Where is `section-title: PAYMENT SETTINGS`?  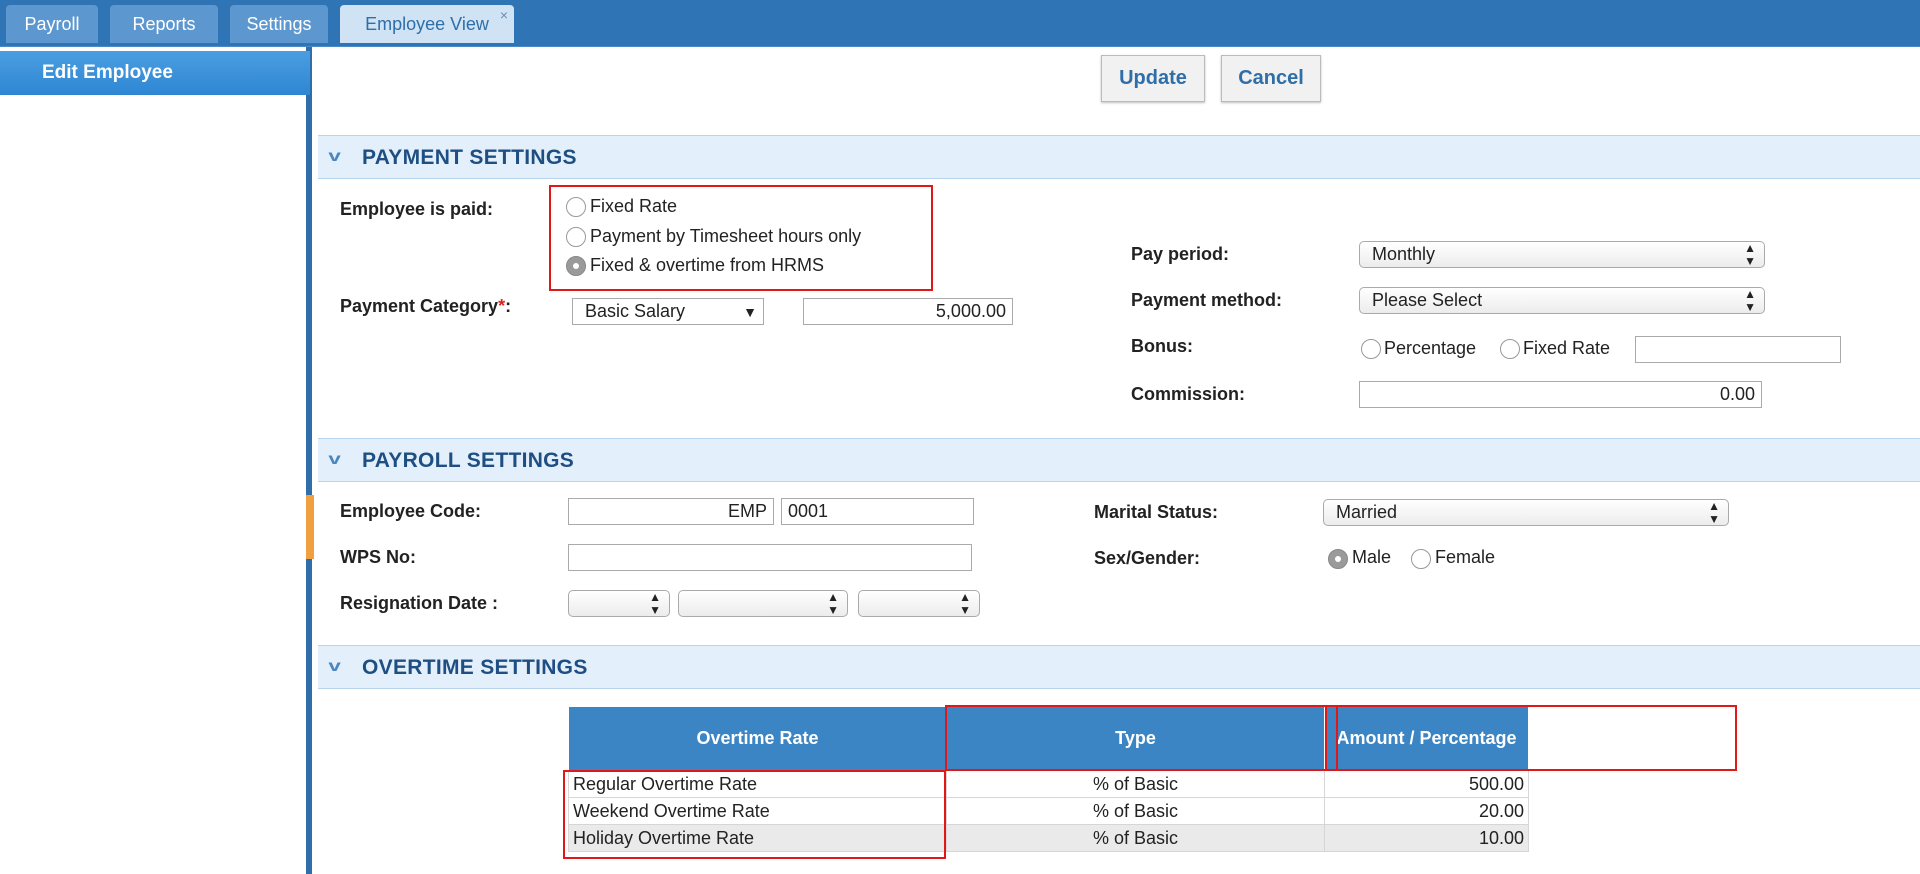 section-title: PAYMENT SETTINGS is located at coordinates (469, 157).